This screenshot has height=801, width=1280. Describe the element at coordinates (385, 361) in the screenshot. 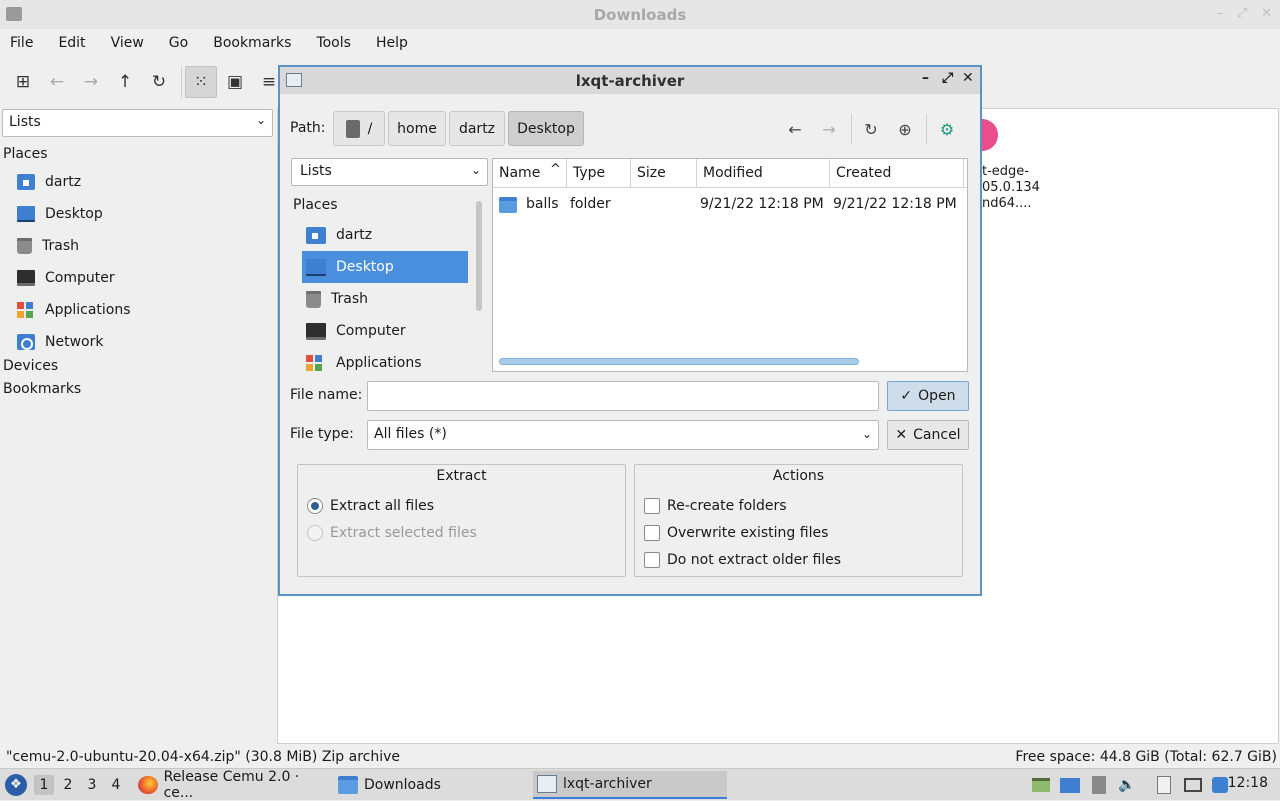

I see `place-item-applications: Applications` at that location.